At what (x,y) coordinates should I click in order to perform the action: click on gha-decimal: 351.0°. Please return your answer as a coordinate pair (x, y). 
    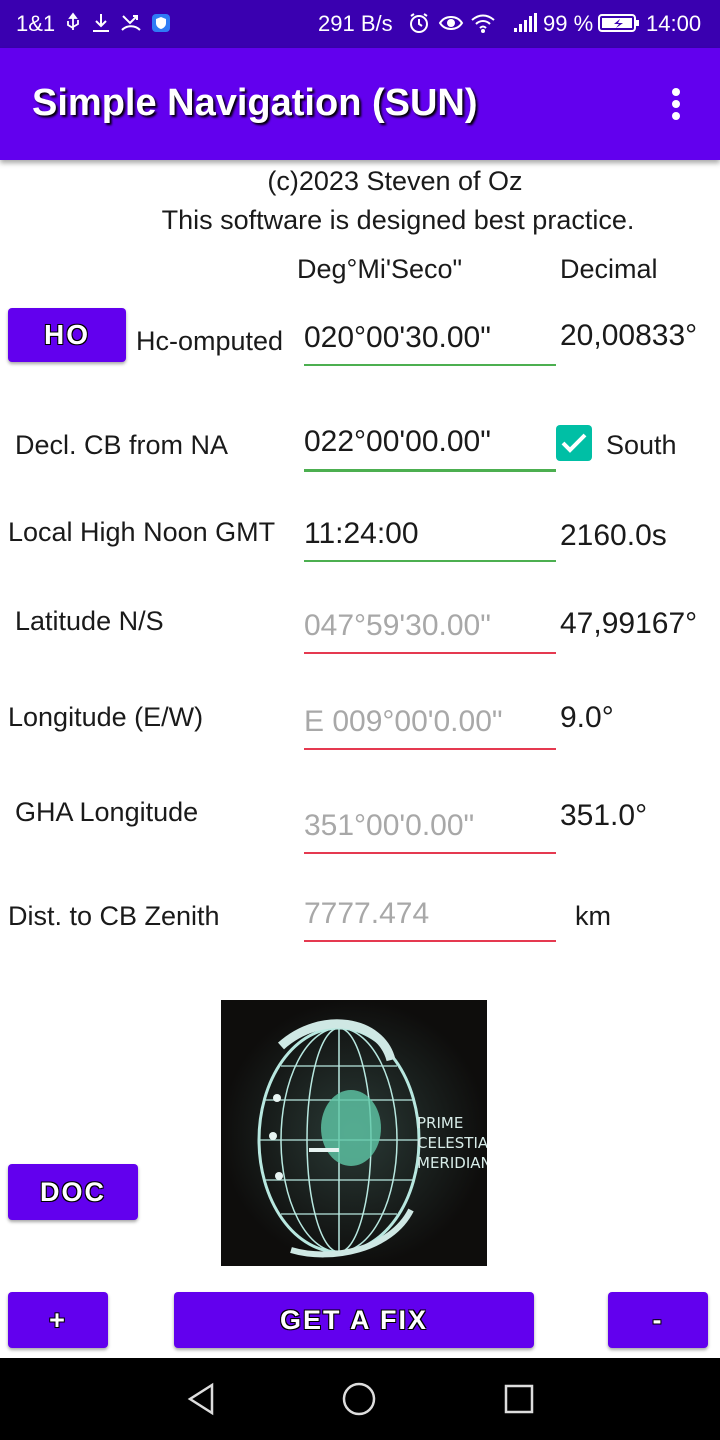
    Looking at the image, I should click on (604, 815).